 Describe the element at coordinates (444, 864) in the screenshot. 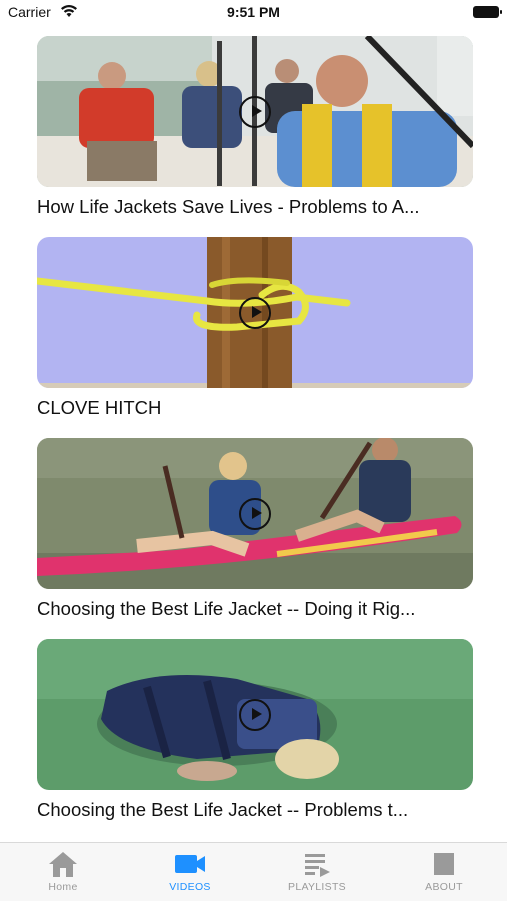

I see `about-icon` at that location.